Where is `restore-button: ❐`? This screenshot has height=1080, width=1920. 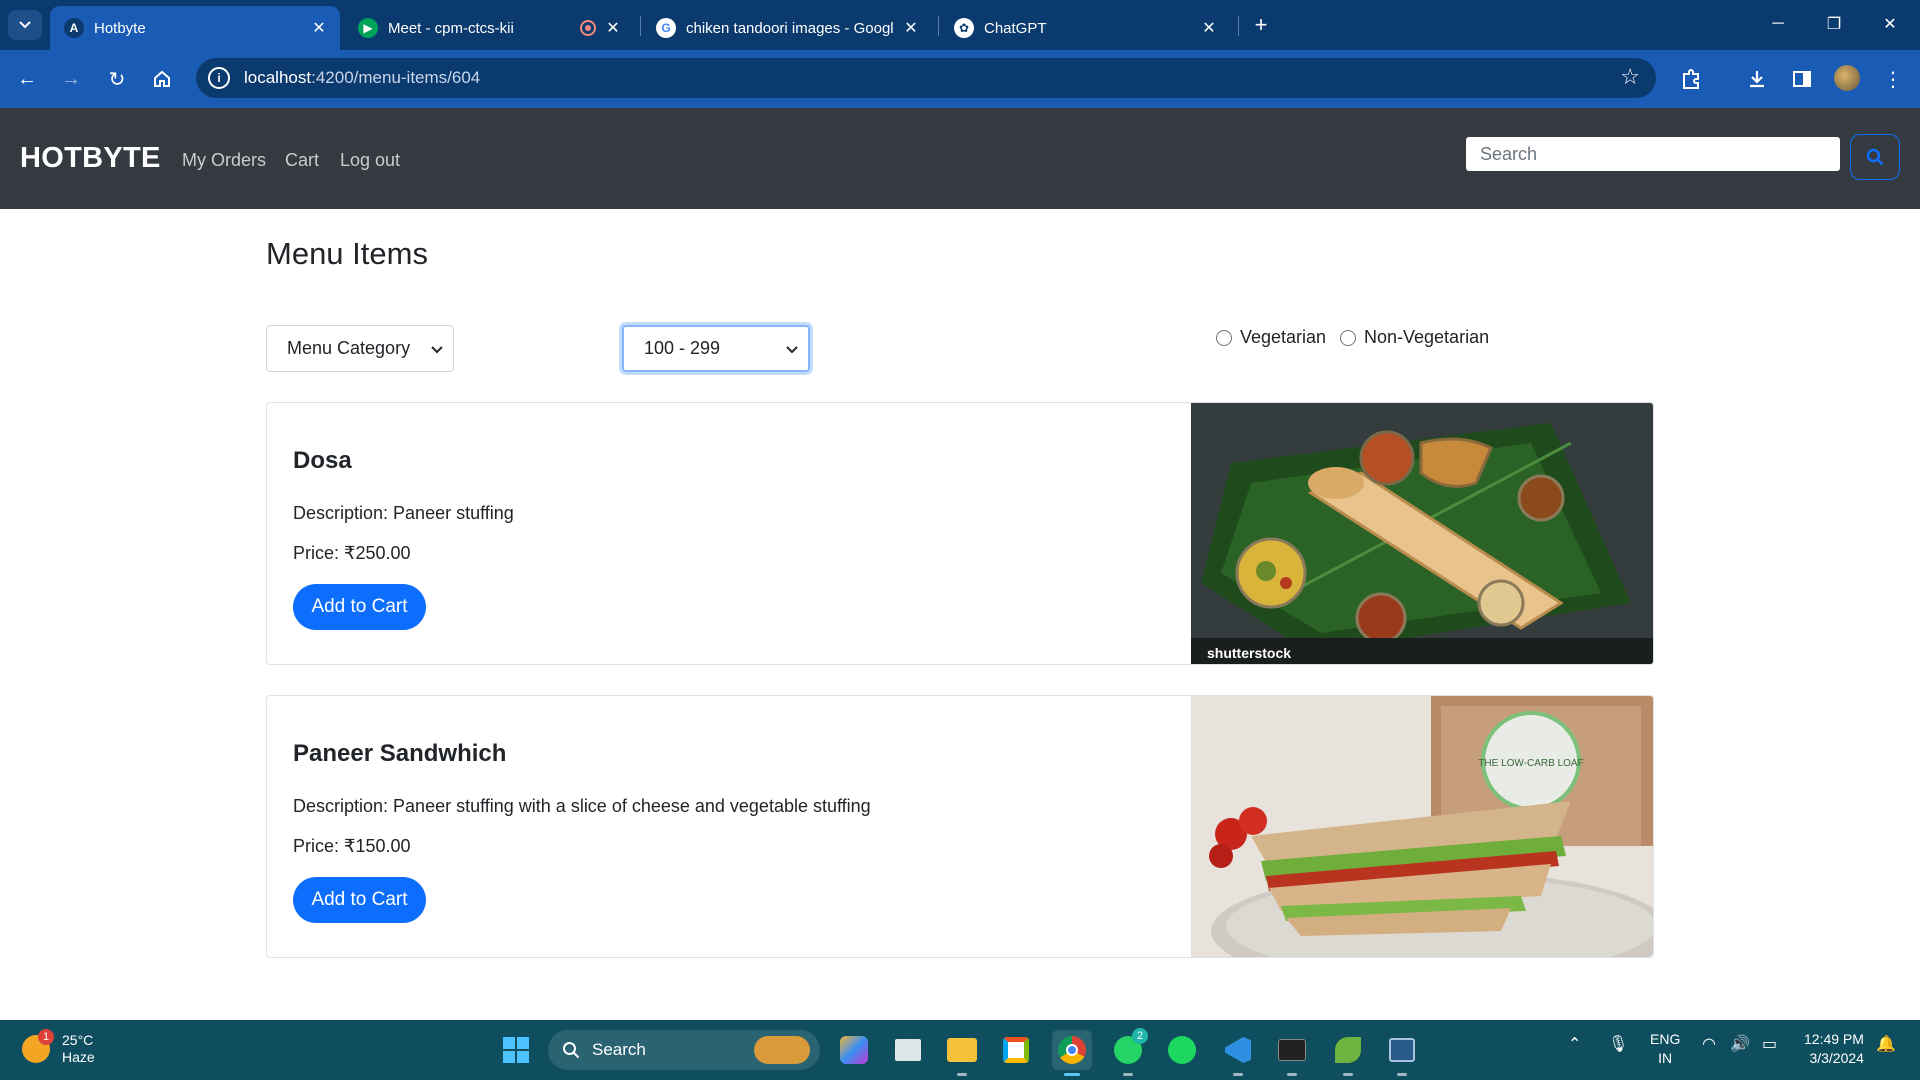
restore-button: ❐ is located at coordinates (1834, 24).